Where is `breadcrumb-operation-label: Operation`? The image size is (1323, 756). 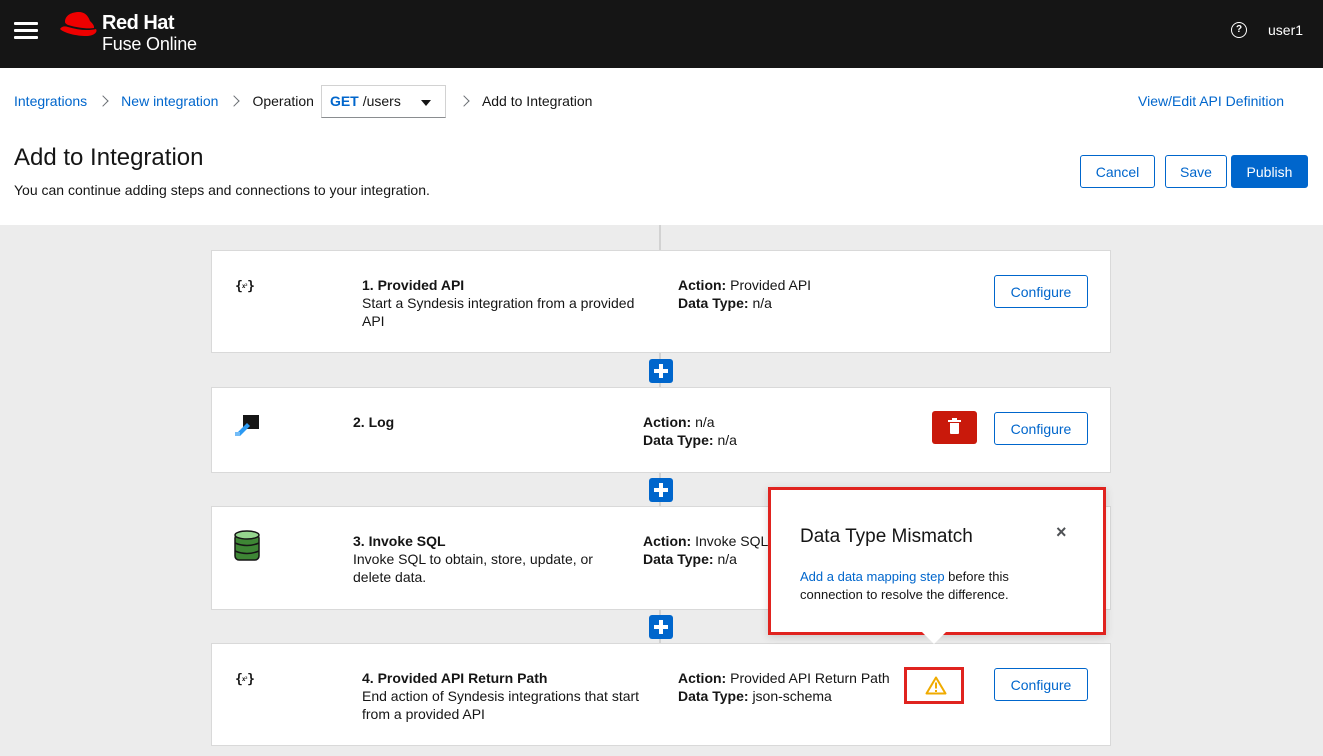 breadcrumb-operation-label: Operation is located at coordinates (283, 101).